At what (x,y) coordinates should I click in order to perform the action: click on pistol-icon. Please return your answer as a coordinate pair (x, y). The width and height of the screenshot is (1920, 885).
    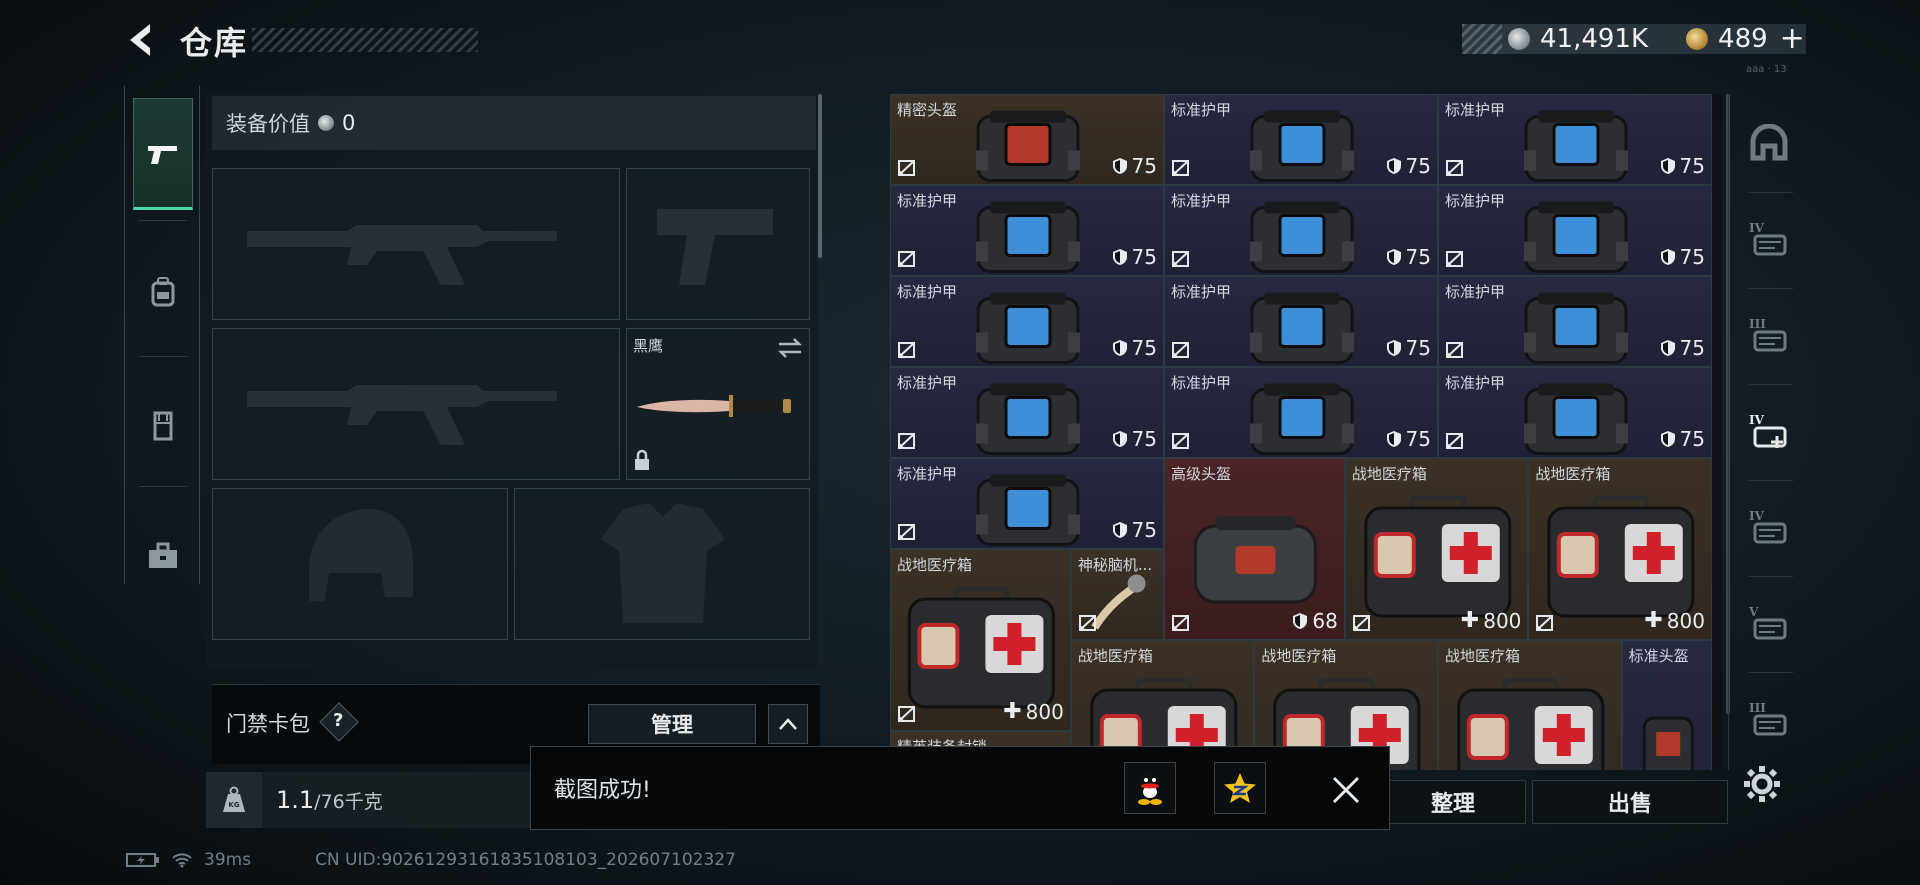
    Looking at the image, I should click on (162, 155).